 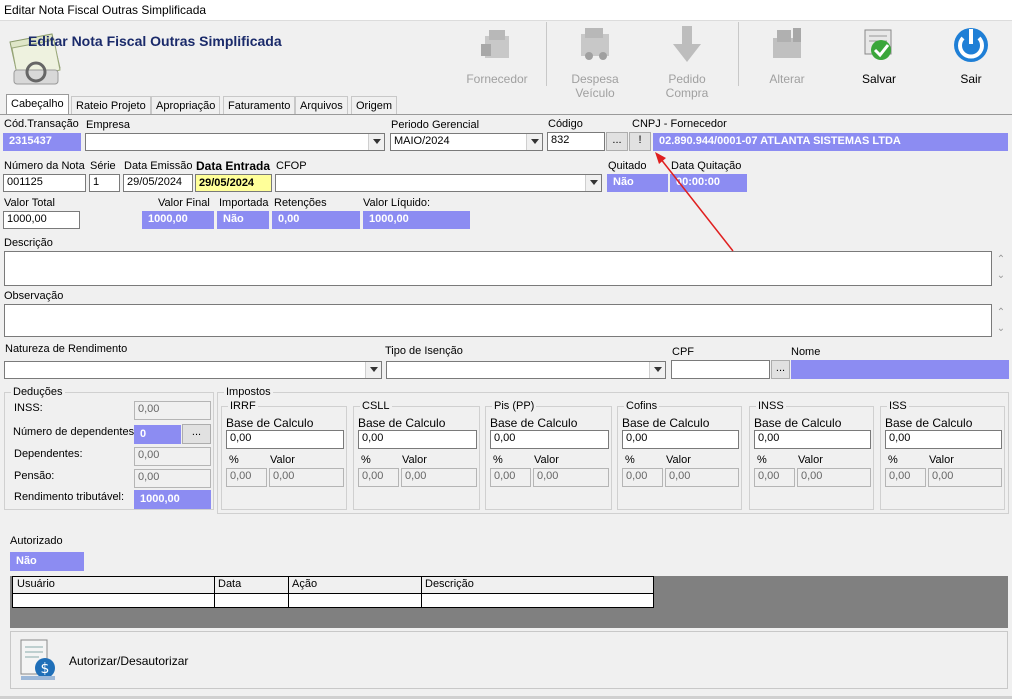 I want to click on cfop-select, so click(x=438, y=183).